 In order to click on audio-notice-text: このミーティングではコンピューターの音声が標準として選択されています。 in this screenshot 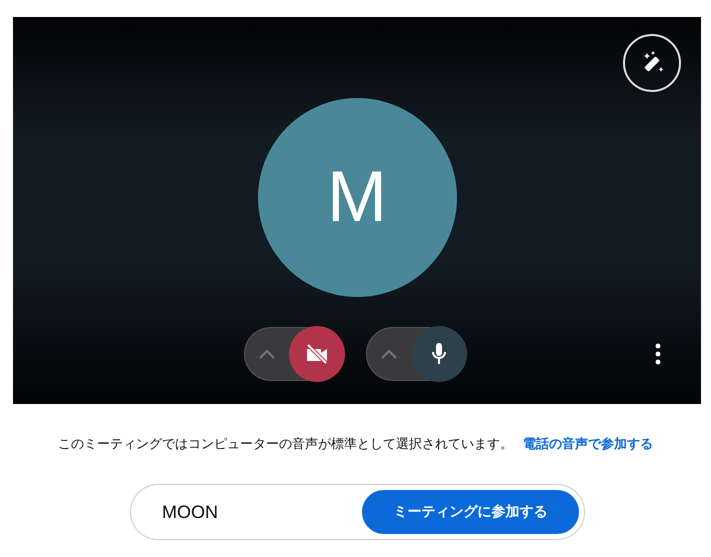, I will do `click(285, 444)`.